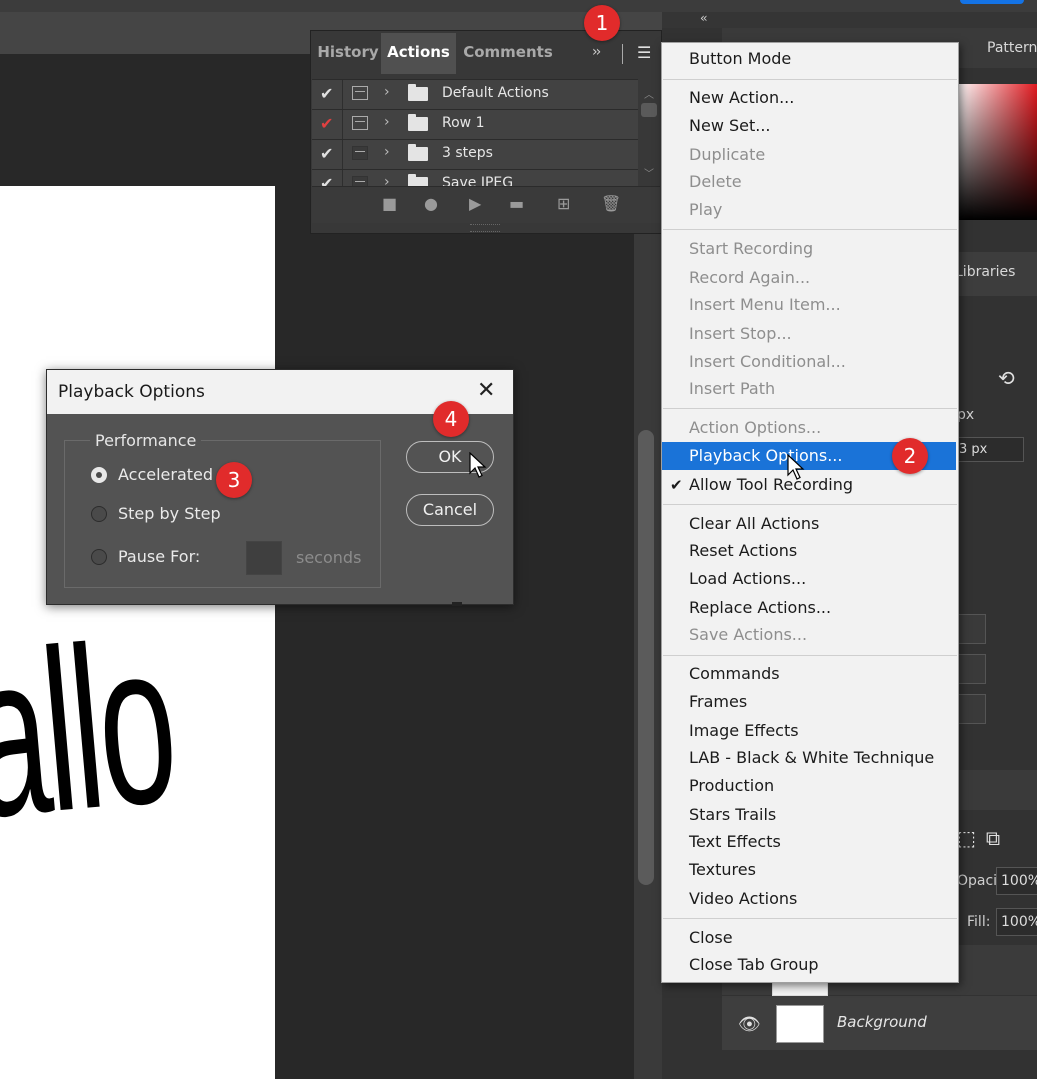 This screenshot has width=1037, height=1079. Describe the element at coordinates (602, 23) in the screenshot. I see `step-callout-1: 1` at that location.